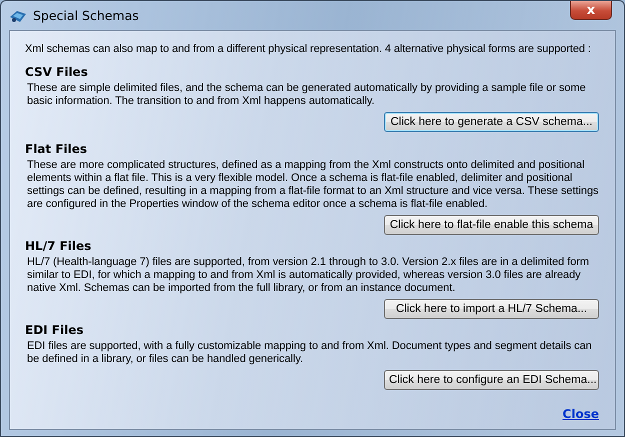 The width and height of the screenshot is (625, 437). What do you see at coordinates (307, 95) in the screenshot?
I see `section-description: These are simple delimited files, and the schema can be generated automatically by providing a sample file or some basic information. The transition to and from Xml happens automatically.` at bounding box center [307, 95].